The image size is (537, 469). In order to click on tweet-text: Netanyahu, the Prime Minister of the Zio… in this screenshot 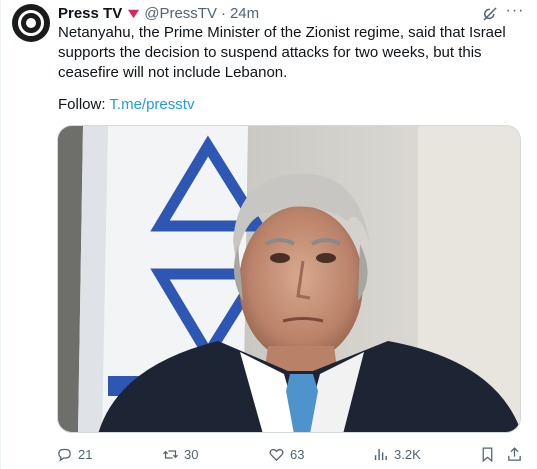, I will do `click(282, 52)`.